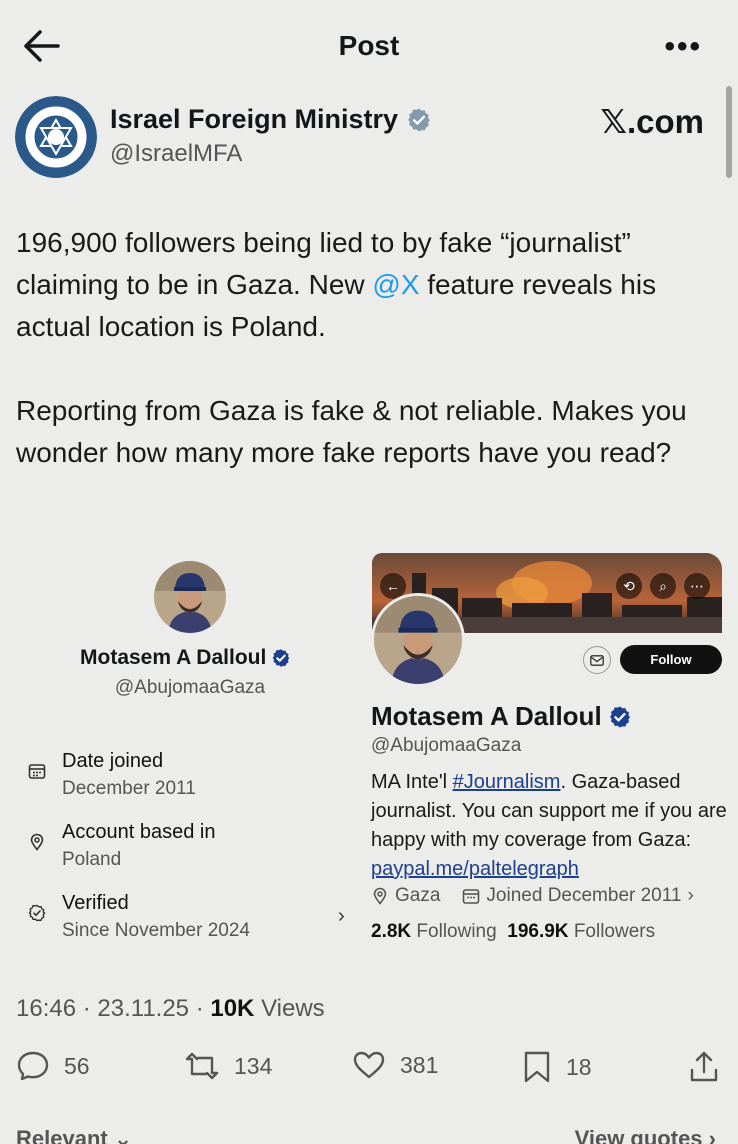 This screenshot has height=1144, width=738. What do you see at coordinates (537, 1067) in the screenshot?
I see `bookmark-icon` at bounding box center [537, 1067].